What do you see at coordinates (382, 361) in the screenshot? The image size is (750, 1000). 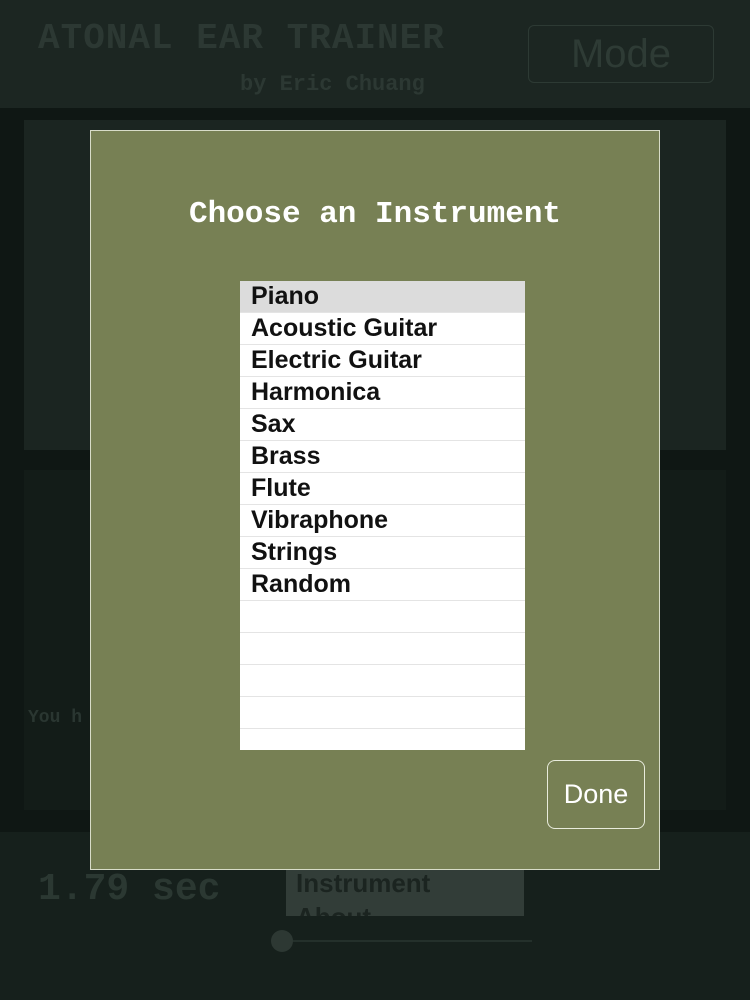 I see `instrument-option-electric-guitar: Electric Guitar` at bounding box center [382, 361].